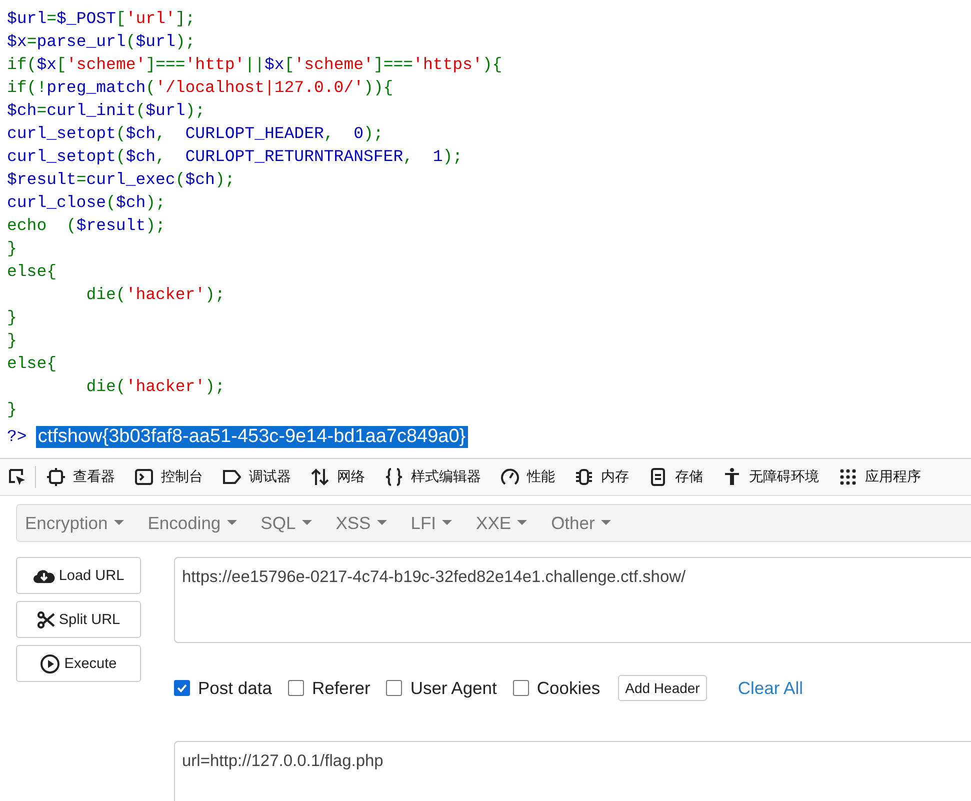 This screenshot has height=801, width=971. Describe the element at coordinates (86, 203) in the screenshot. I see `code-line: curl_close($ch);` at that location.